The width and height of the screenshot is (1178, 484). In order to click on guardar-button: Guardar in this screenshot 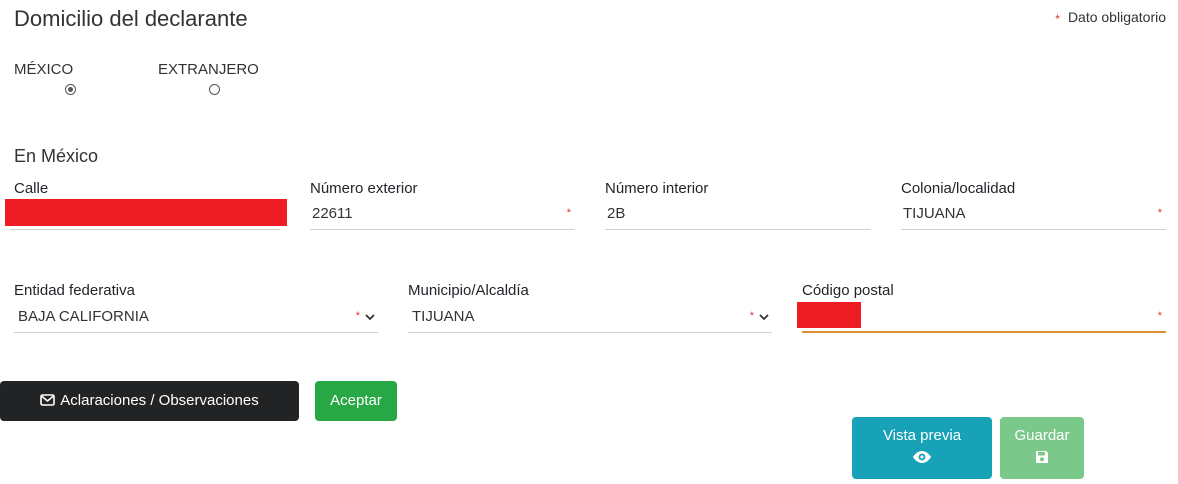, I will do `click(1042, 448)`.